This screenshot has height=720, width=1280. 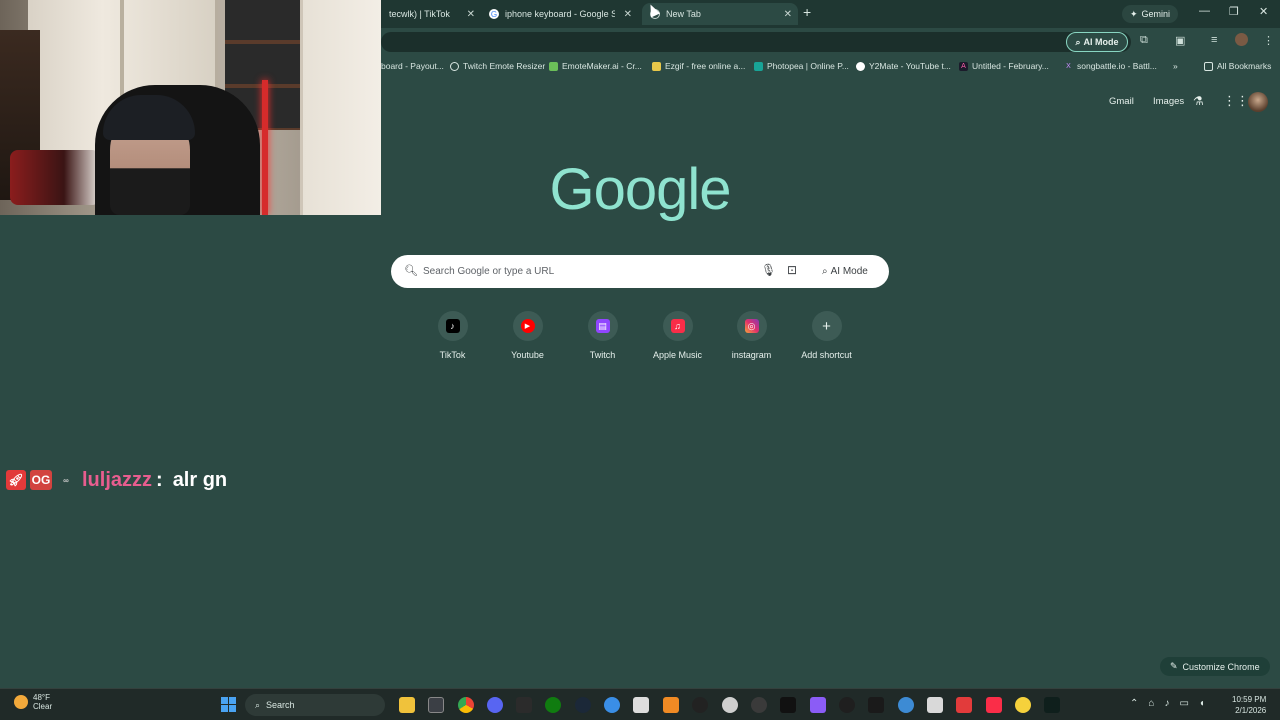 I want to click on add-shortcut-button: + Add shortcut, so click(x=826, y=341).